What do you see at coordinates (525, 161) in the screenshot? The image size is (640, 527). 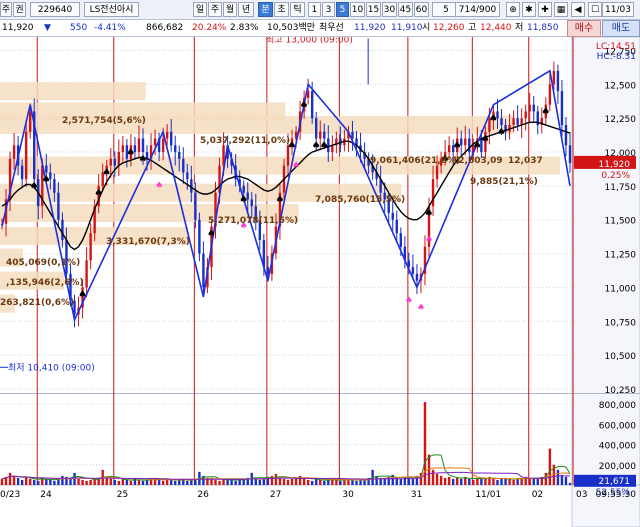 I see `volume-profile-label: 12,037` at bounding box center [525, 161].